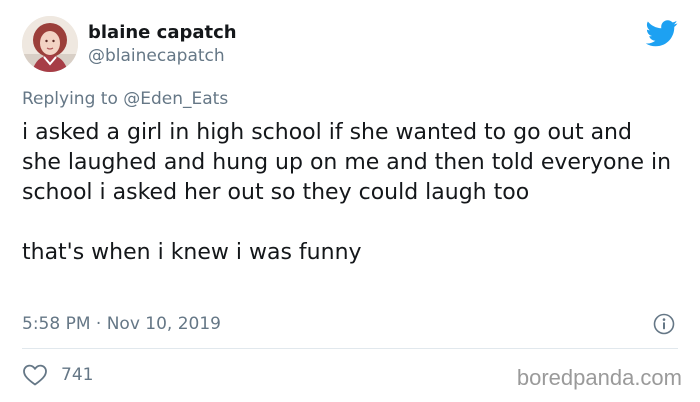 The image size is (700, 402). What do you see at coordinates (162, 33) in the screenshot?
I see `display-name: blaine capatch` at bounding box center [162, 33].